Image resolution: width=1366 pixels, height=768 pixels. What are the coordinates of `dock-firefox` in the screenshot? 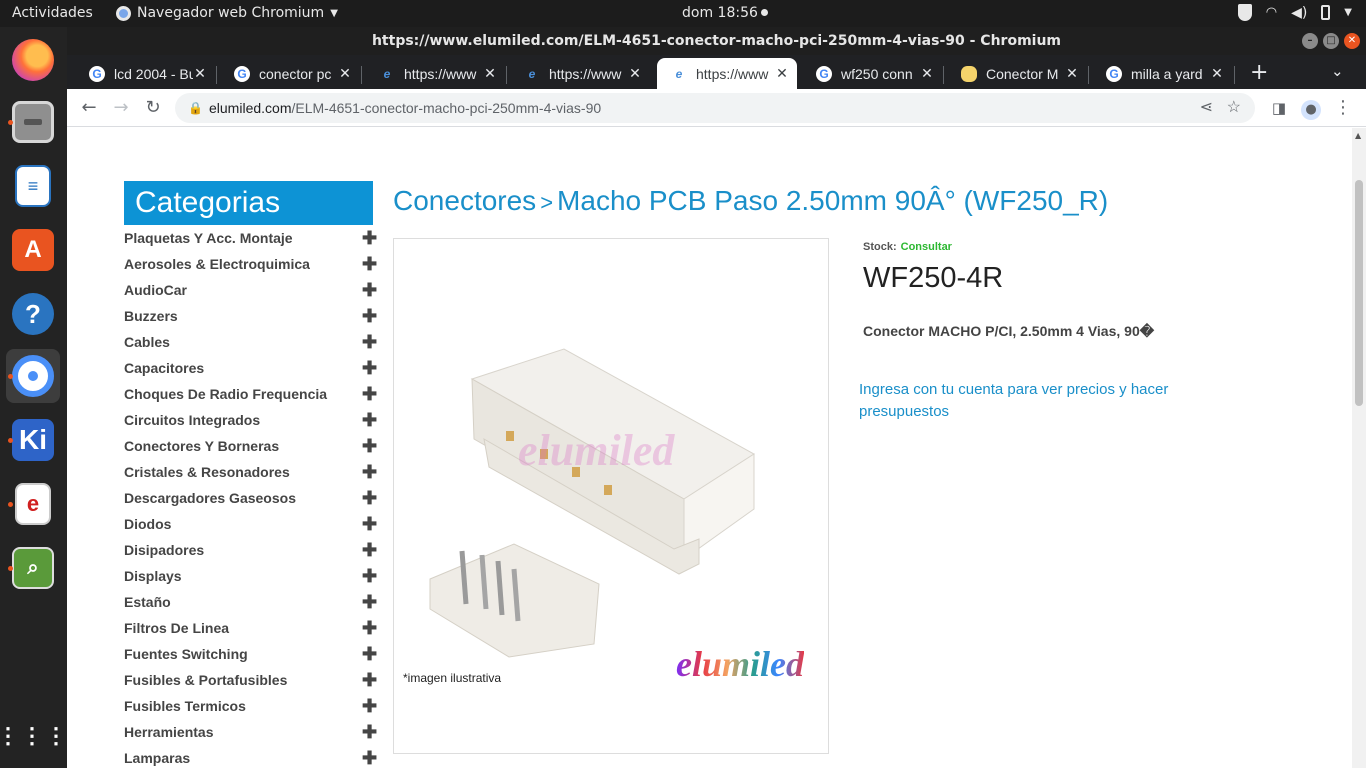 It's located at (33, 60).